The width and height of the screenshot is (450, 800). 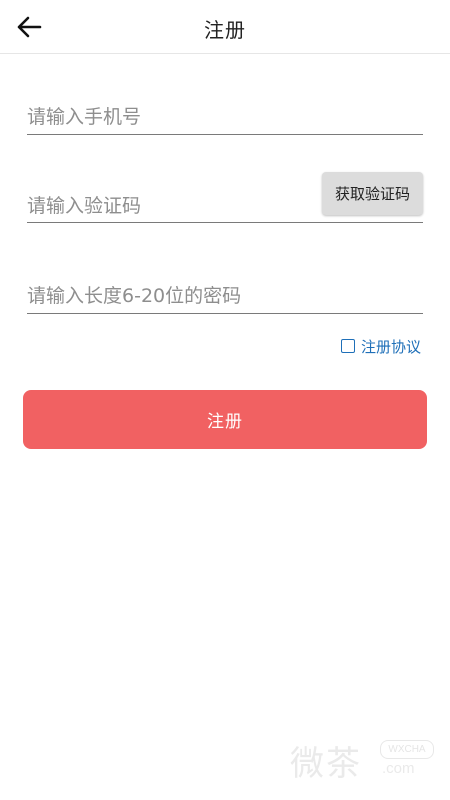 What do you see at coordinates (225, 30) in the screenshot?
I see `page-title: 注册` at bounding box center [225, 30].